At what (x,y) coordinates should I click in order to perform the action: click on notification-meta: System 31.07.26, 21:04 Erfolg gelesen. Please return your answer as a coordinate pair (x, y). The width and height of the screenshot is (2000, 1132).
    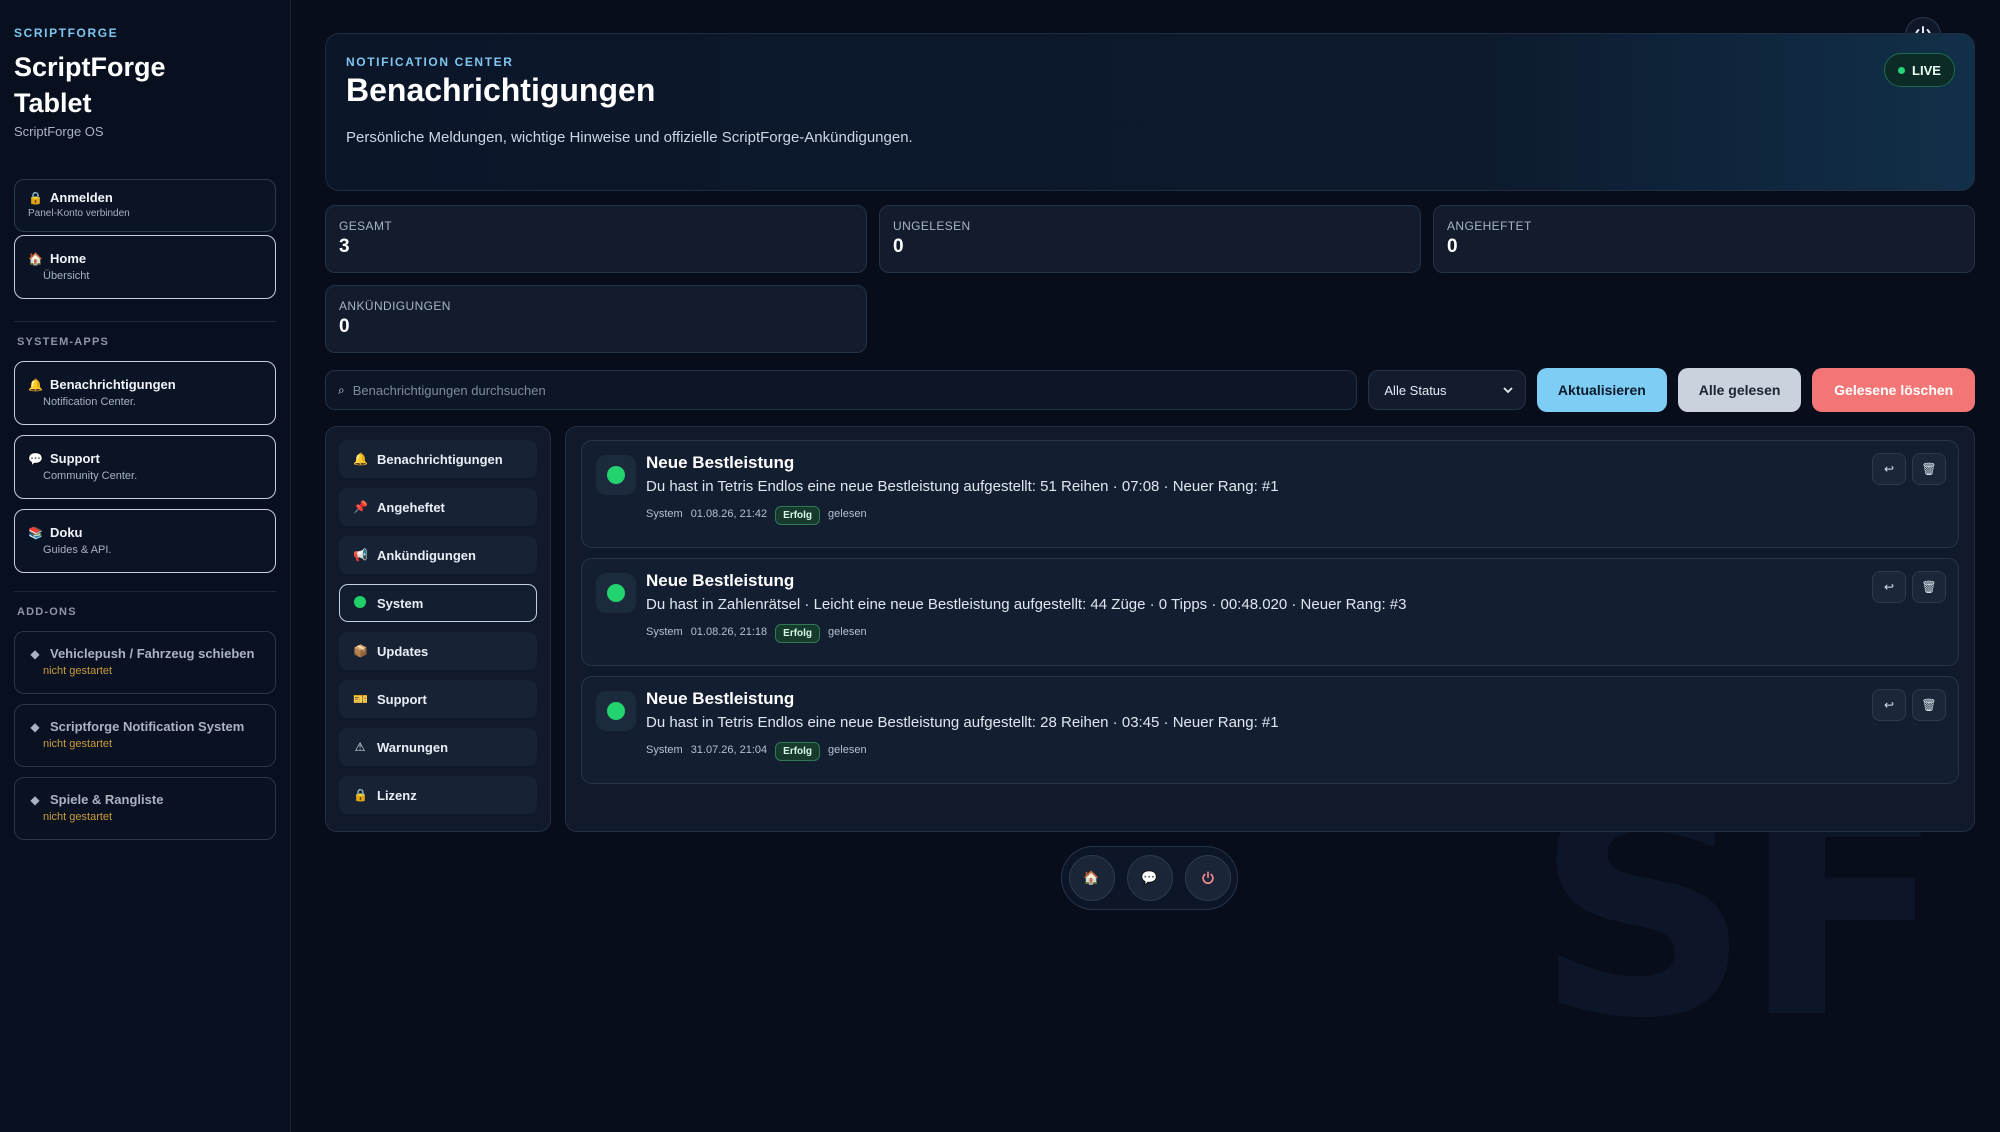
    Looking at the image, I should click on (1295, 750).